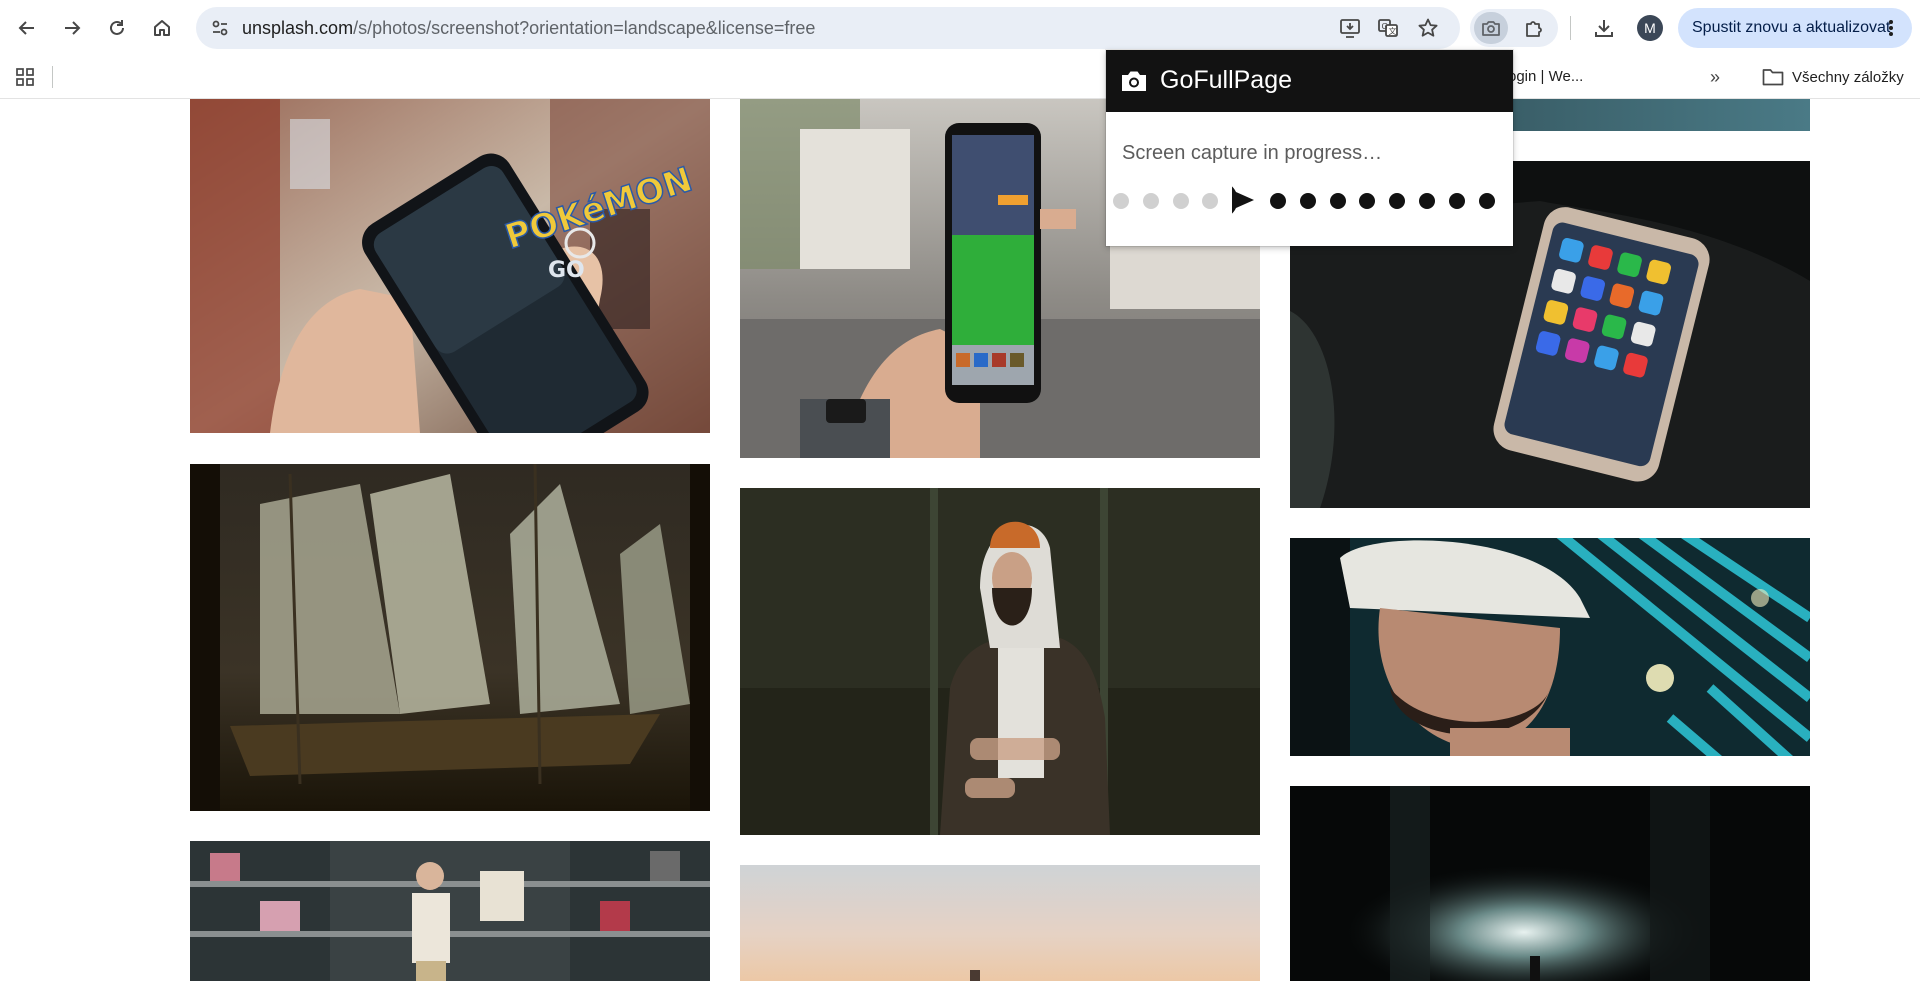 This screenshot has width=1920, height=981. What do you see at coordinates (1791, 27) in the screenshot?
I see `update-button-label: Spustit znovu a aktualizovat` at bounding box center [1791, 27].